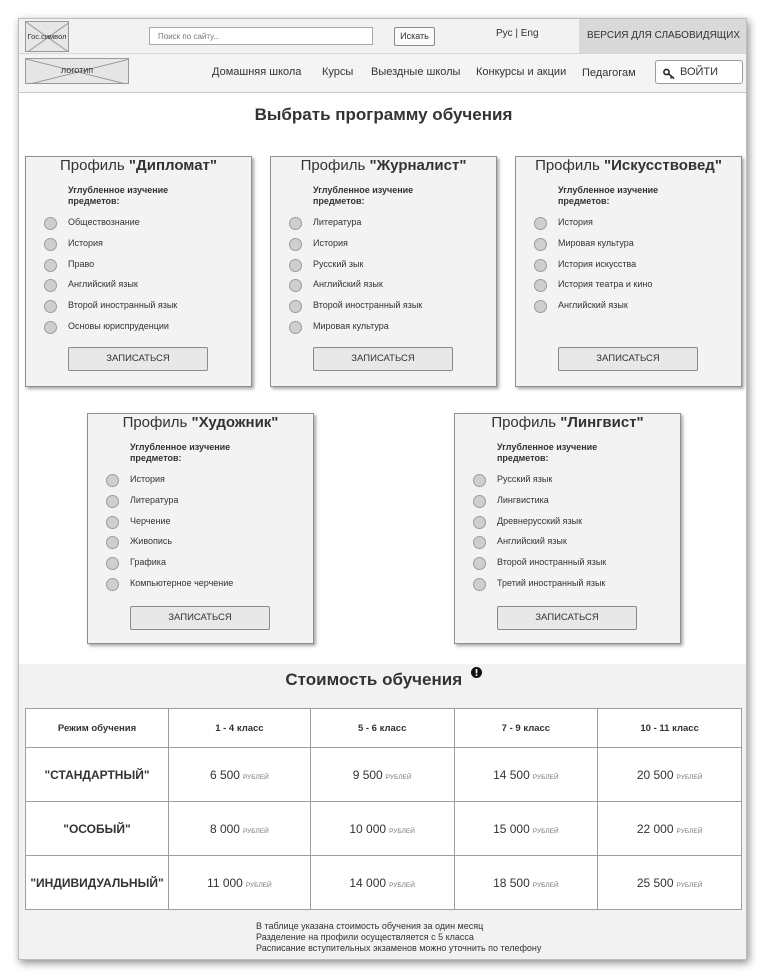  Describe the element at coordinates (567, 422) in the screenshot. I see `profile-card-title: Профиль "Лингвист"` at that location.